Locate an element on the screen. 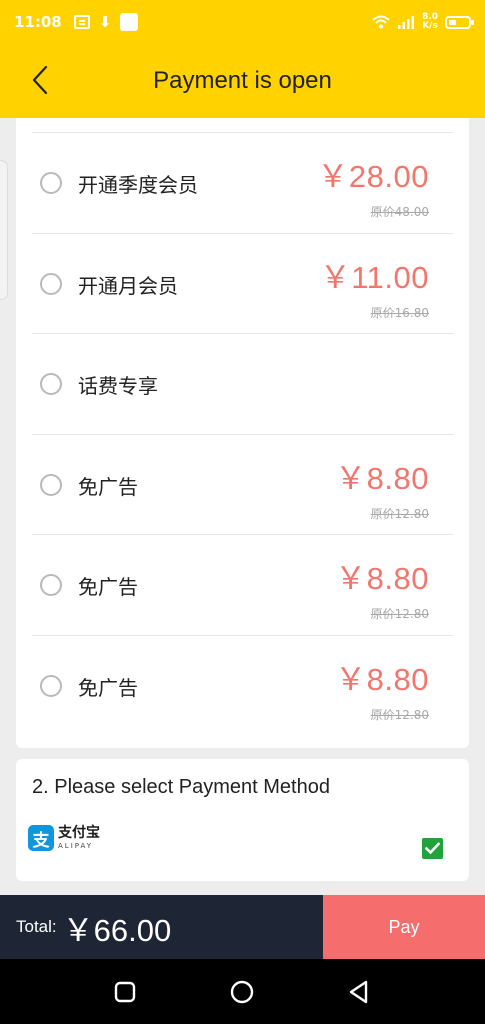 Image resolution: width=485 pixels, height=1024 pixels. plan-row: 开通月会员 ￥11.00 原价16.80 is located at coordinates (242, 283).